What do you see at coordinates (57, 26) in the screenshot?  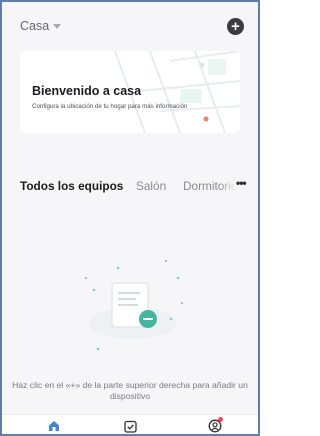 I see `caret-down-icon` at bounding box center [57, 26].